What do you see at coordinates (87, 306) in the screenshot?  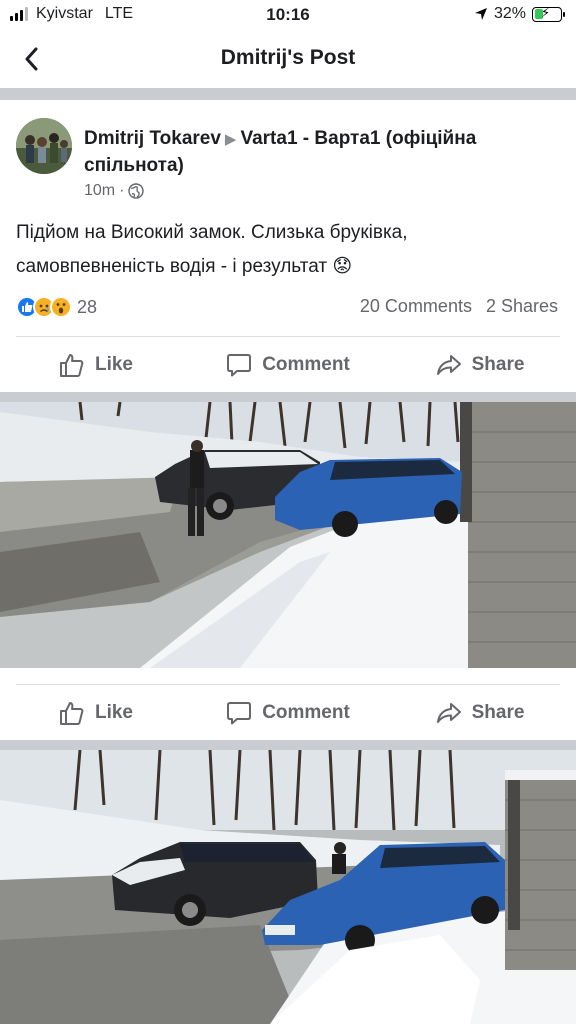 I see `reaction-count: 28` at bounding box center [87, 306].